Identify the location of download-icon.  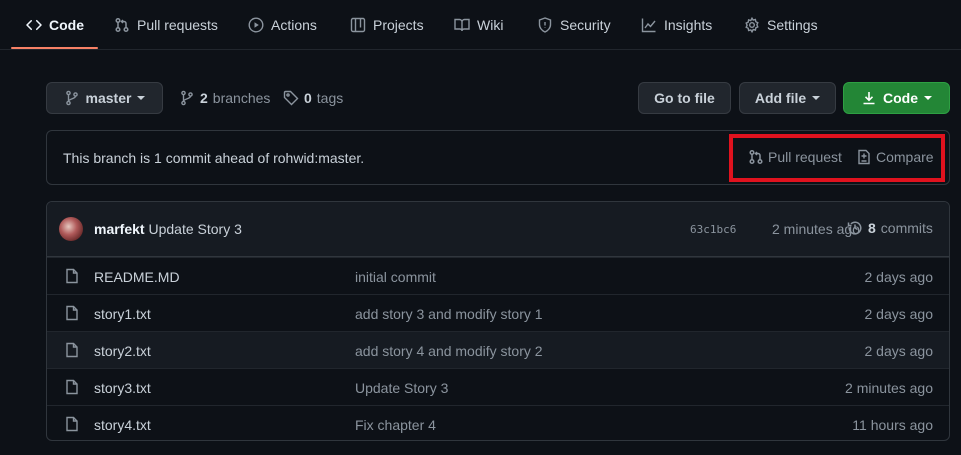
(869, 98).